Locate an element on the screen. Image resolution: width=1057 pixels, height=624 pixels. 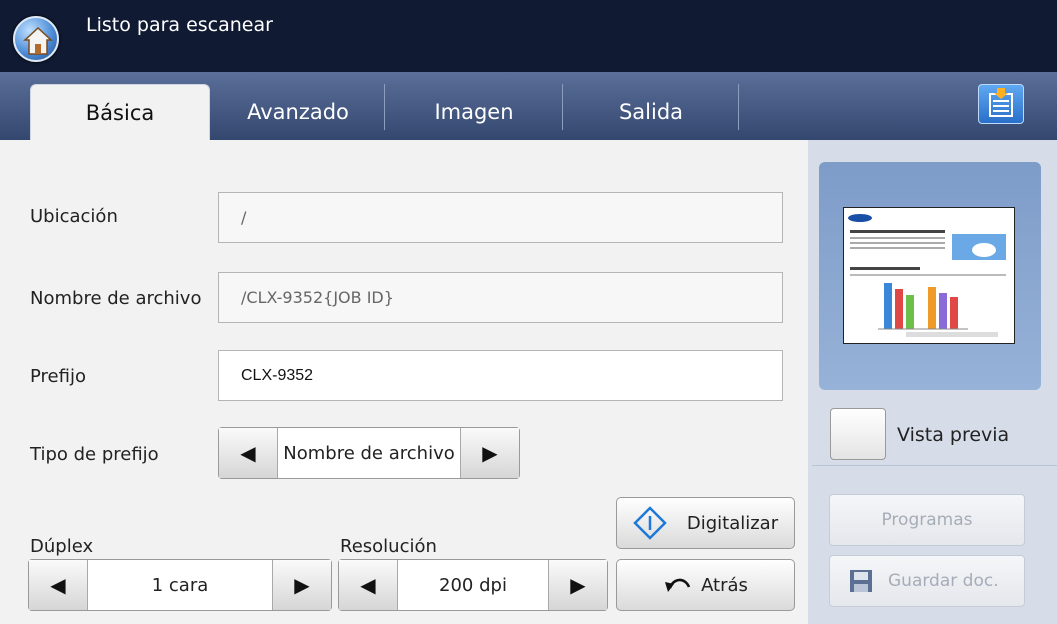
preview-checkbox is located at coordinates (858, 434).